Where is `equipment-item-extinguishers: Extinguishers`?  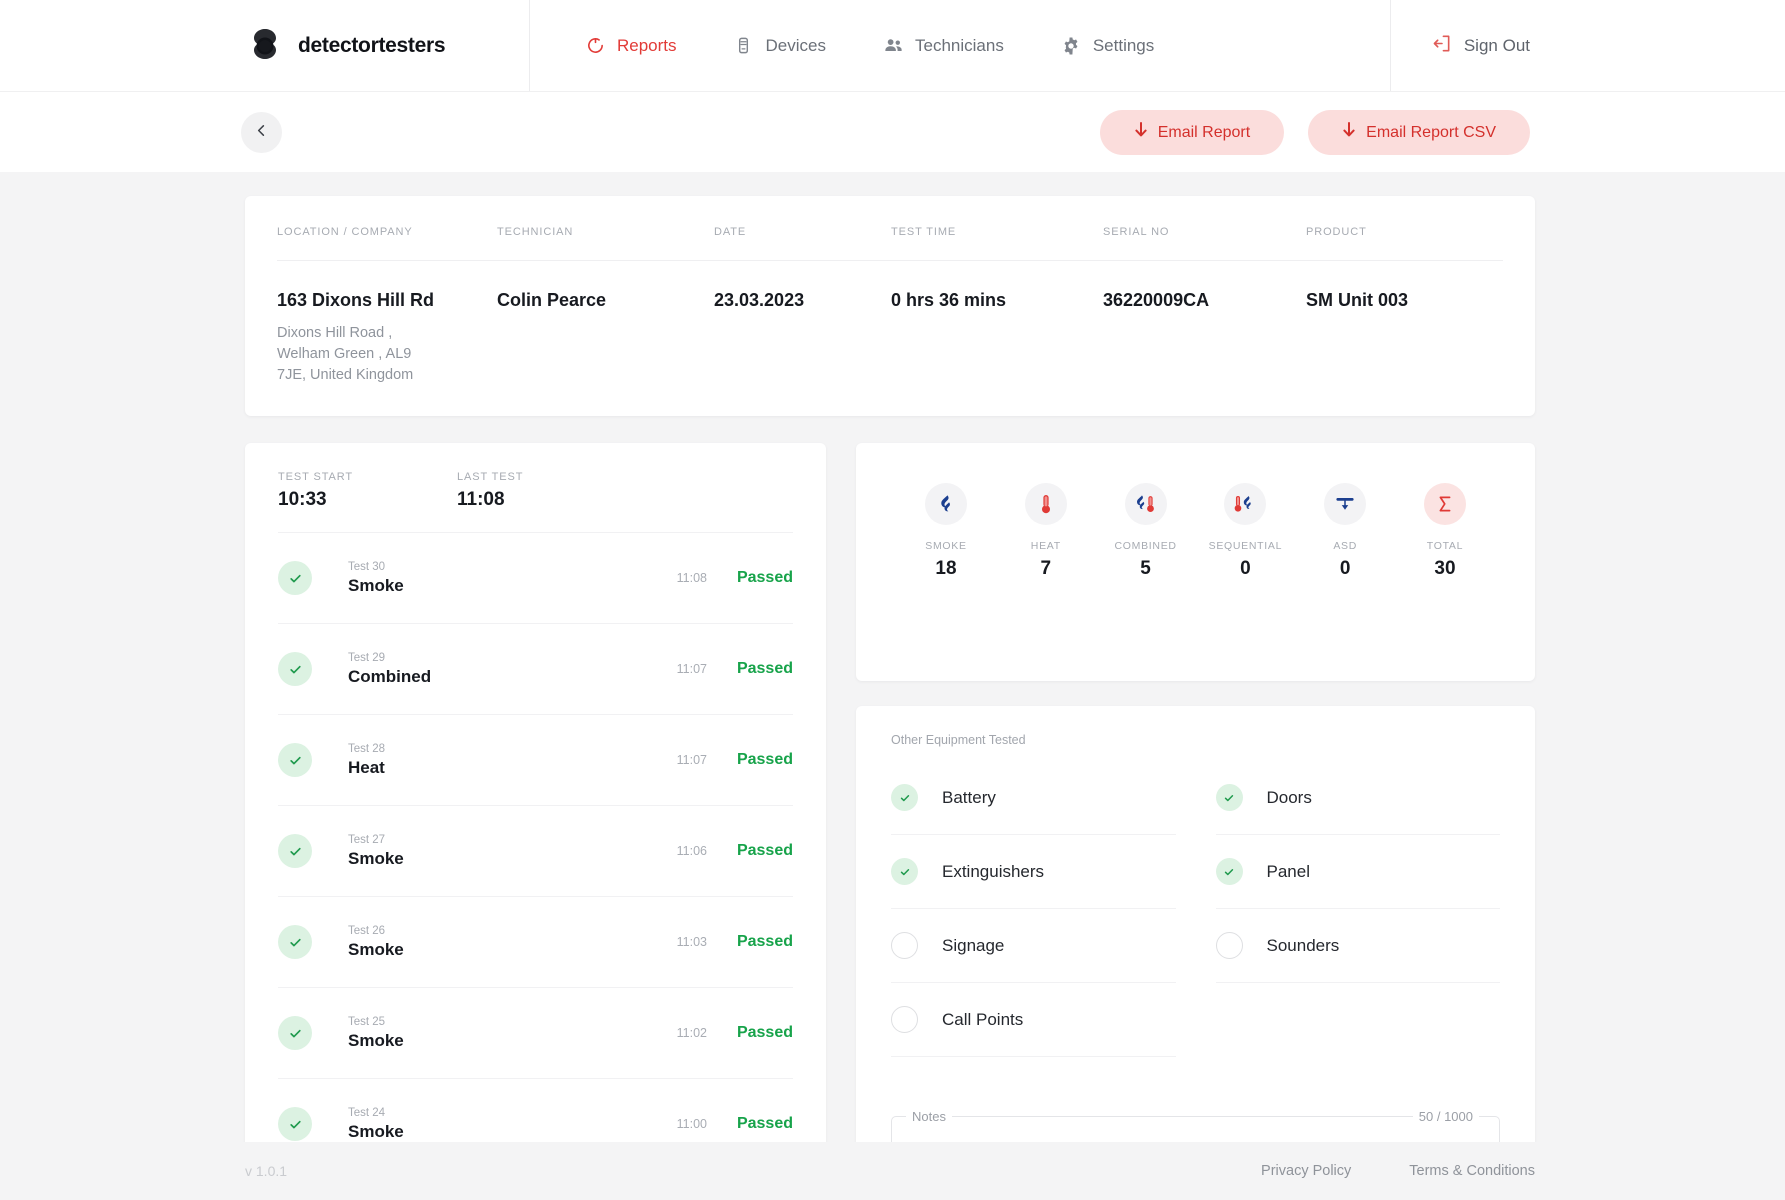
equipment-item-extinguishers: Extinguishers is located at coordinates (1033, 872).